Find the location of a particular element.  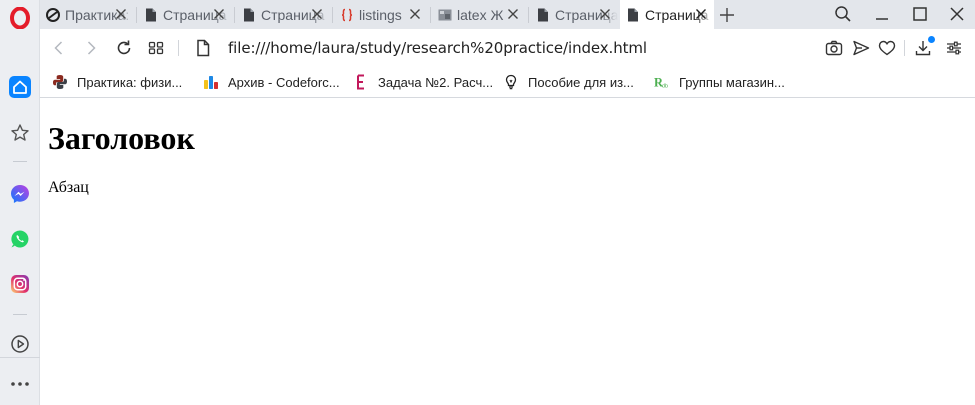

file-icon is located at coordinates (203, 48).